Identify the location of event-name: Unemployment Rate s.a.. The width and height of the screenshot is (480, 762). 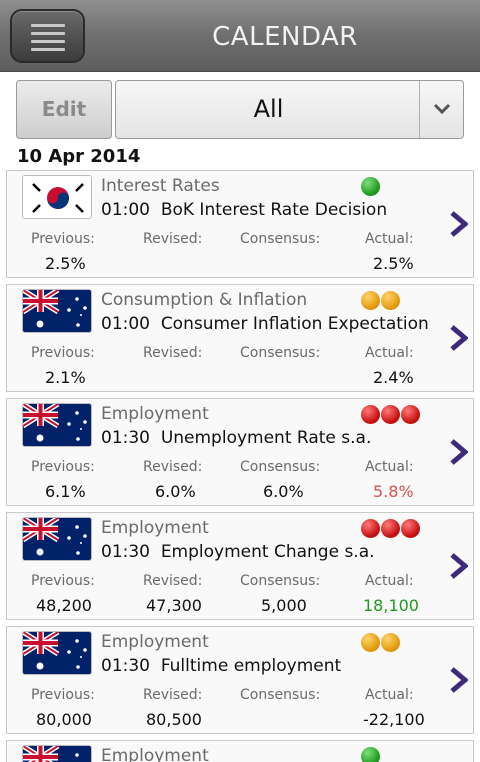
(266, 438).